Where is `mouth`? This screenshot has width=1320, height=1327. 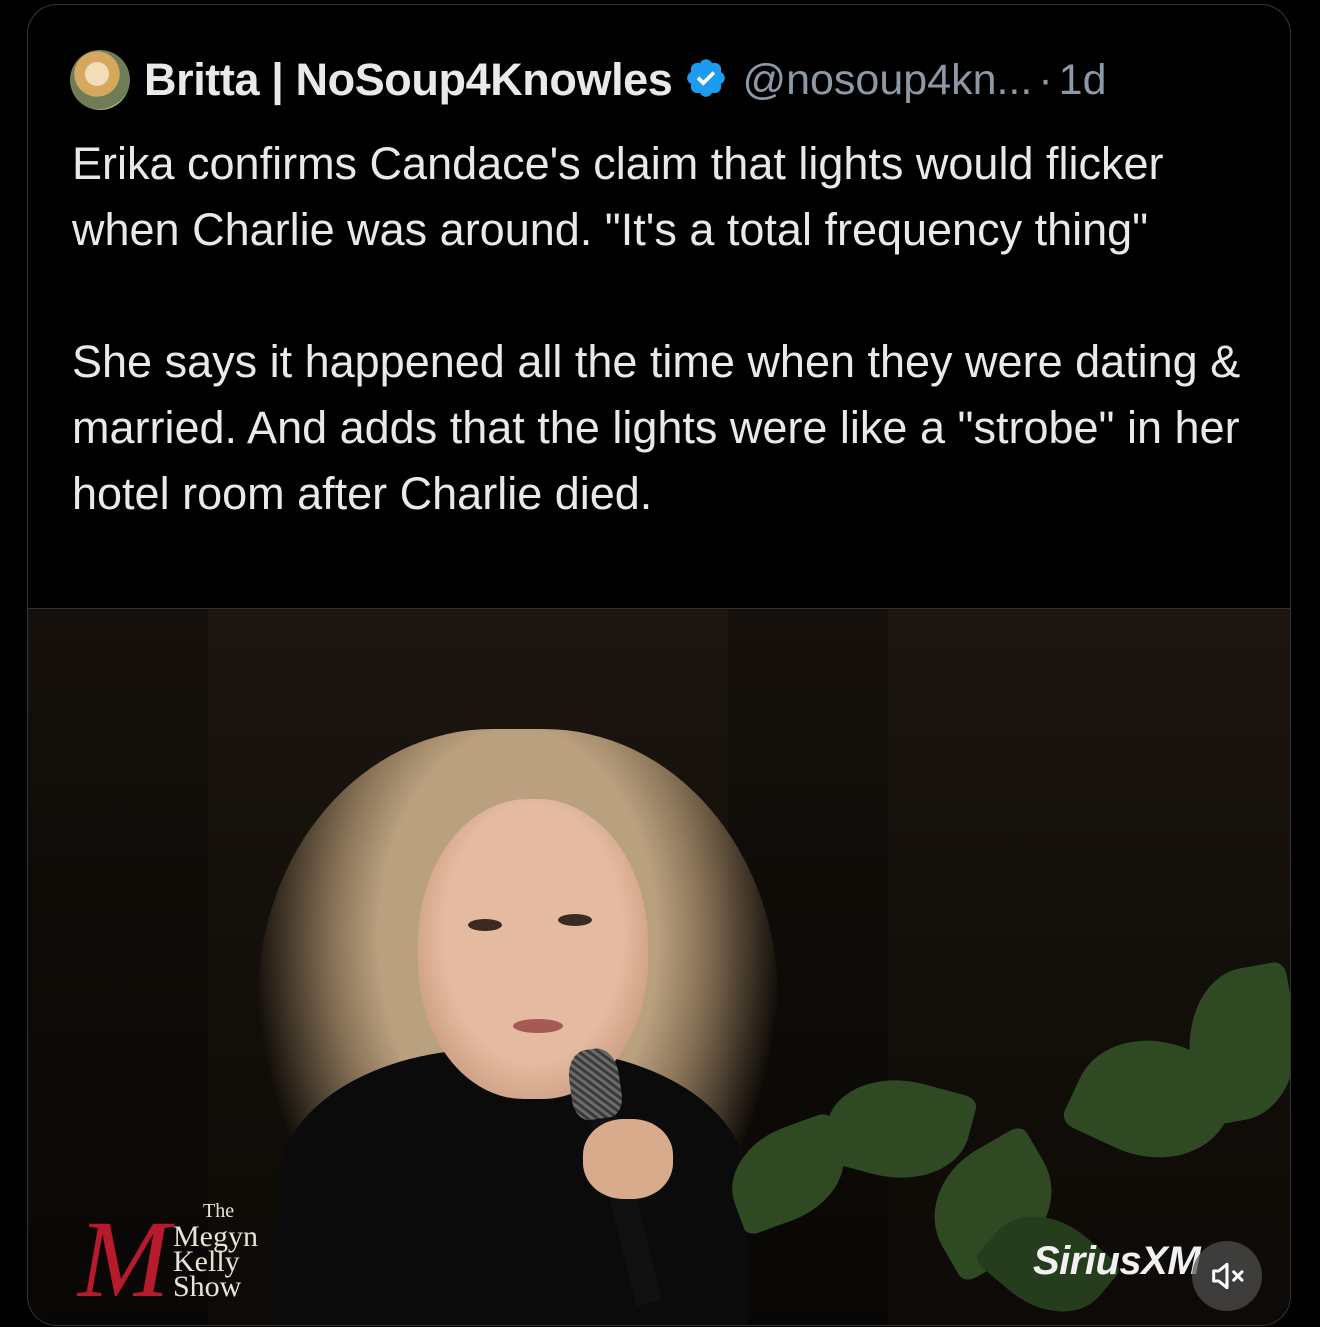
mouth is located at coordinates (538, 1026).